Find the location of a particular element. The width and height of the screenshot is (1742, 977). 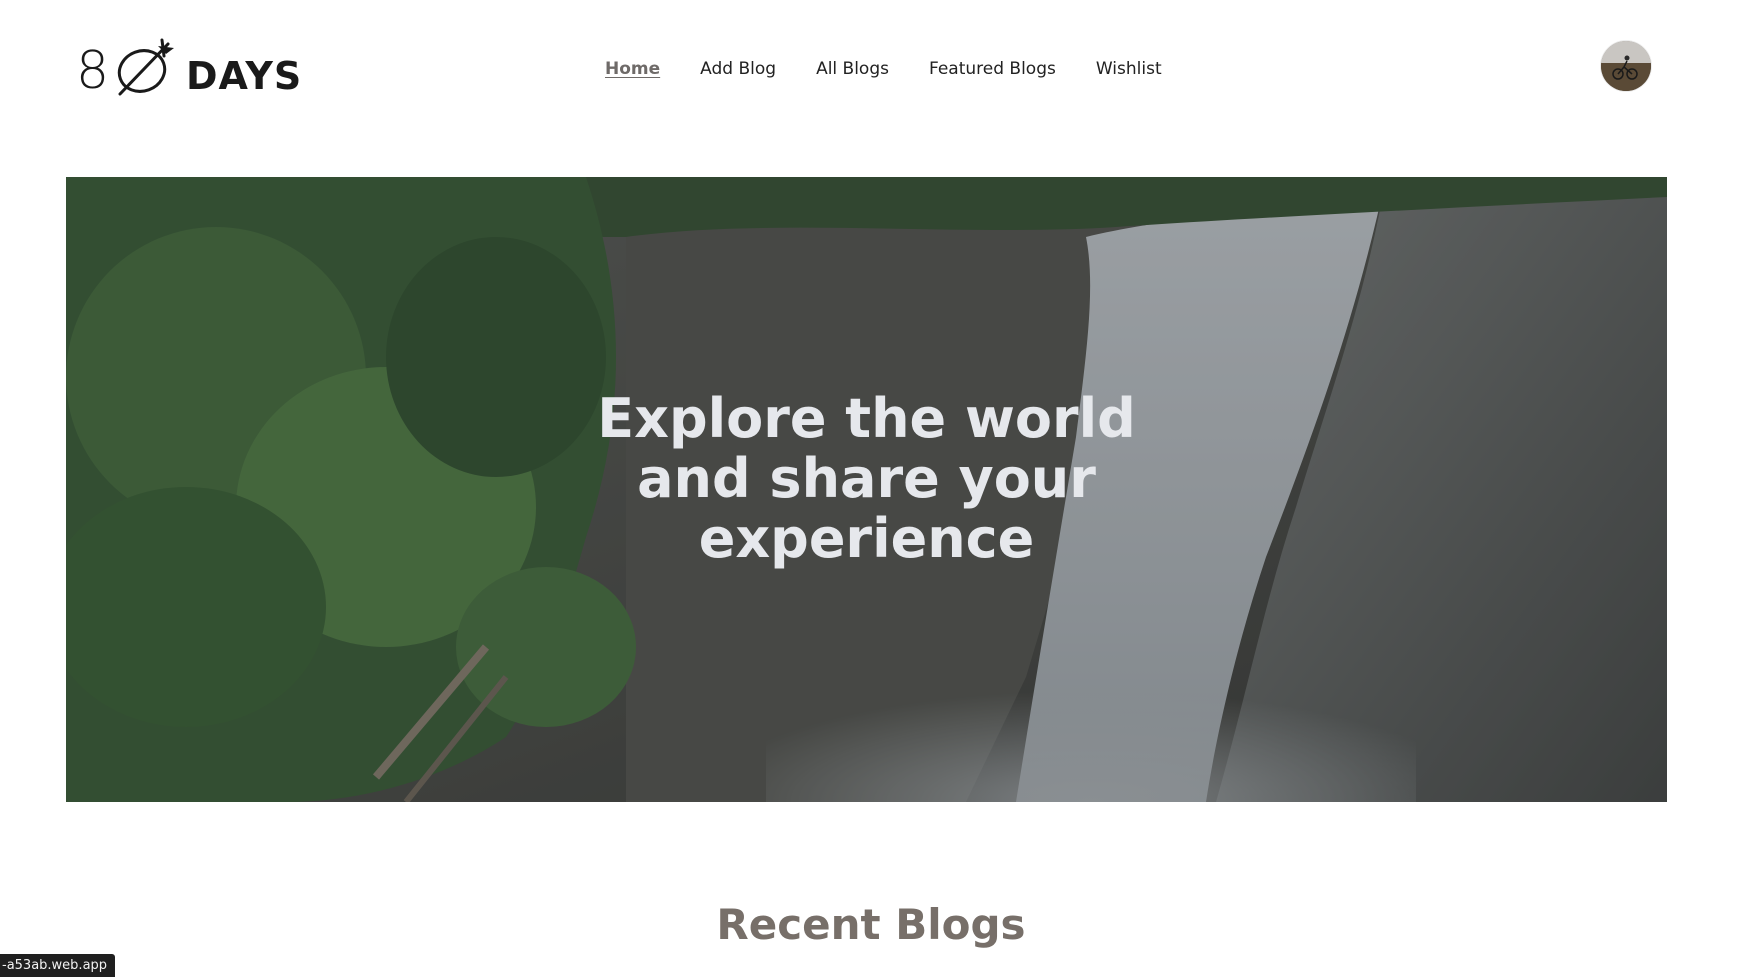

user-avatar is located at coordinates (1626, 66).